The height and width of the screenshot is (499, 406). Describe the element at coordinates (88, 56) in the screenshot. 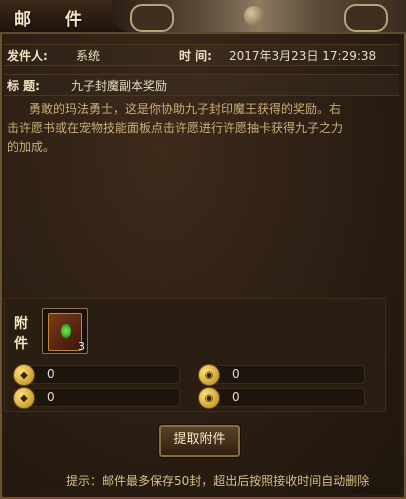

I see `sender-value: 系统` at that location.